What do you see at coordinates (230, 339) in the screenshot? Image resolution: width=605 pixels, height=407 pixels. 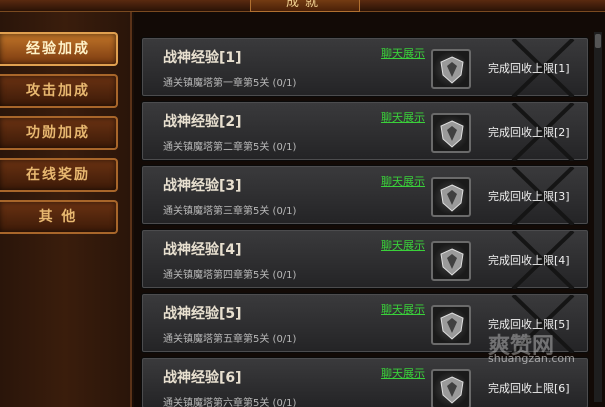 I see `achievement-desc: 通关镇魔塔第五章第5关 (0/1)` at bounding box center [230, 339].